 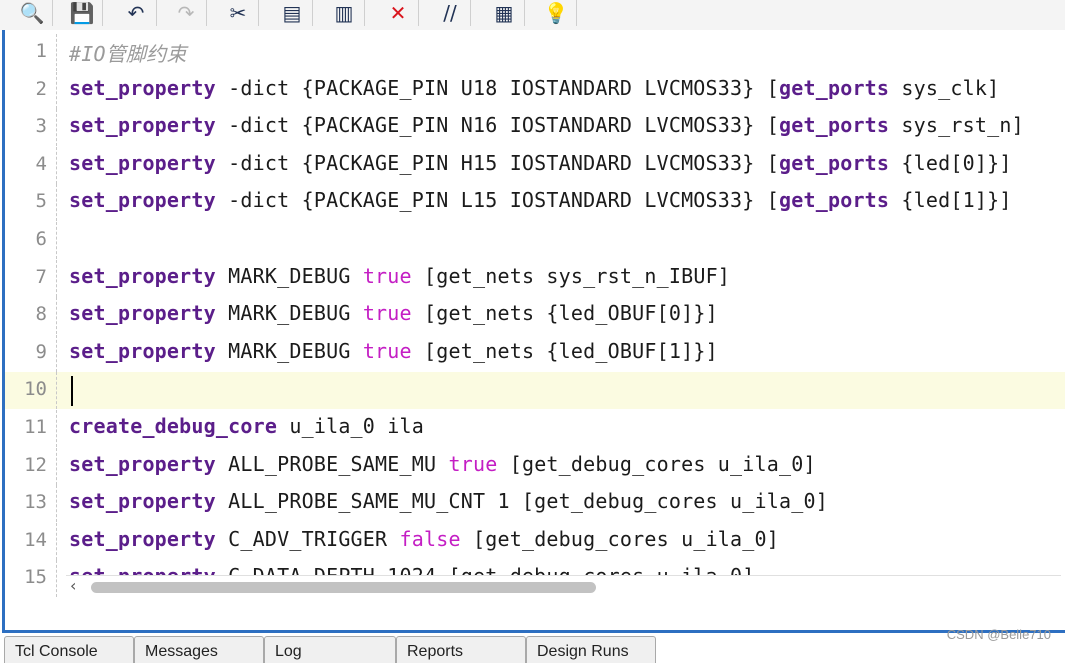 I want to click on code-line: 11 create_debug_core u_ila_0 ila, so click(x=535, y=428).